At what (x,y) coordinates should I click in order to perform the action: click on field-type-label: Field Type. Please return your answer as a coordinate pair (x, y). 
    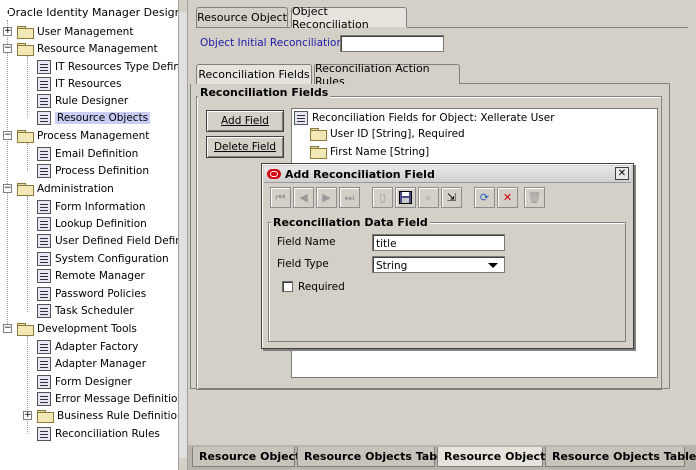
    Looking at the image, I should click on (303, 264).